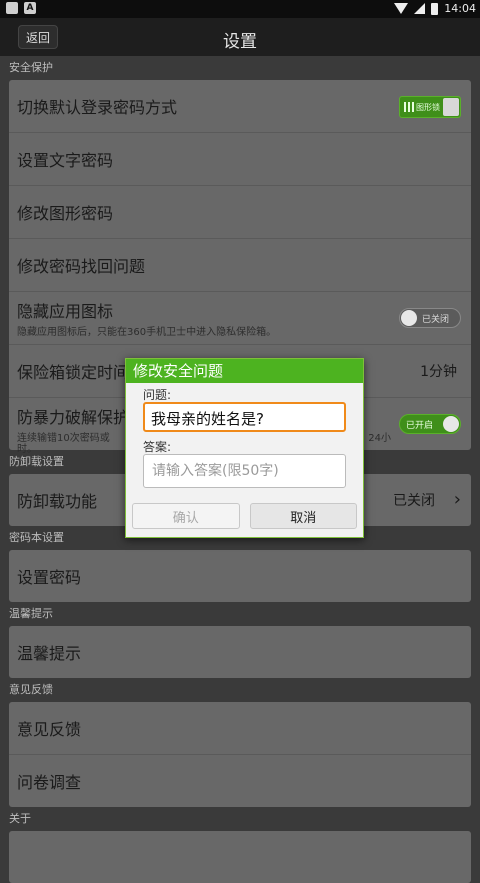 The height and width of the screenshot is (883, 480). What do you see at coordinates (30, 8) in the screenshot?
I see `notification-a-icon: A` at bounding box center [30, 8].